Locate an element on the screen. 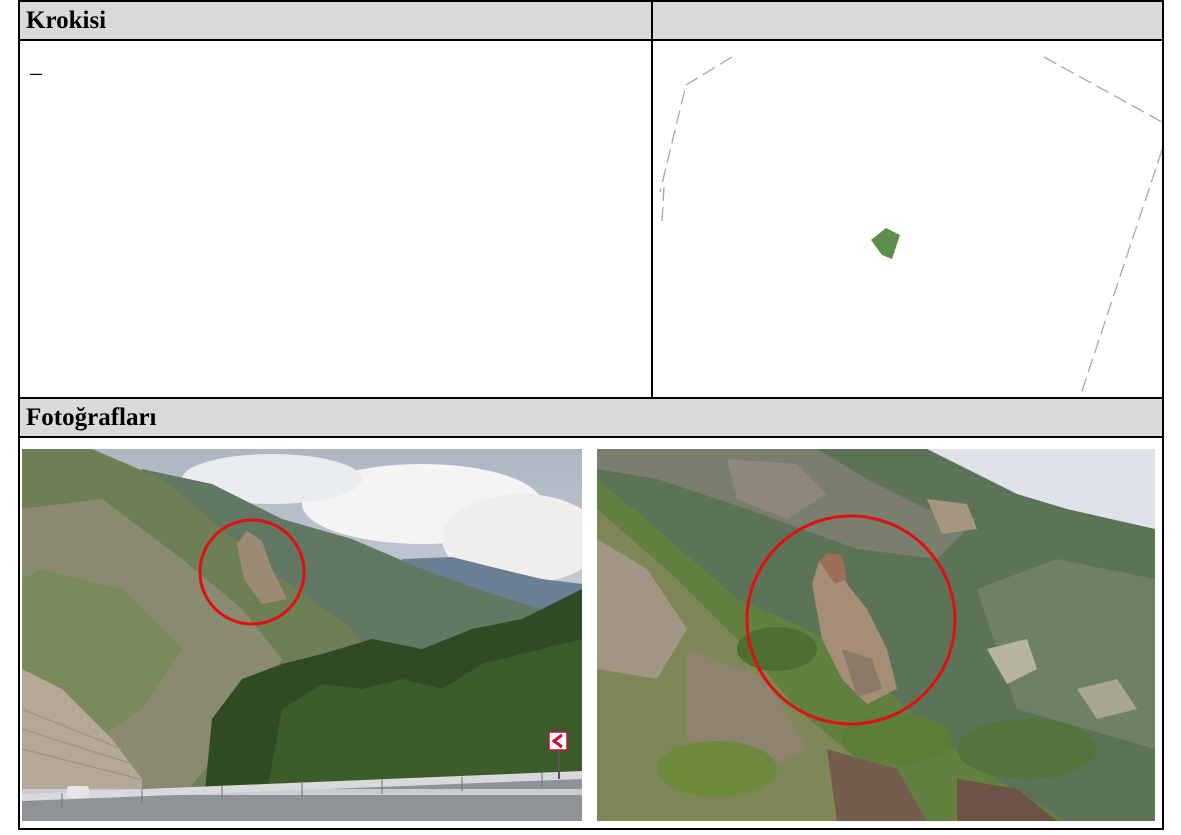  column-divider is located at coordinates (652, 200).